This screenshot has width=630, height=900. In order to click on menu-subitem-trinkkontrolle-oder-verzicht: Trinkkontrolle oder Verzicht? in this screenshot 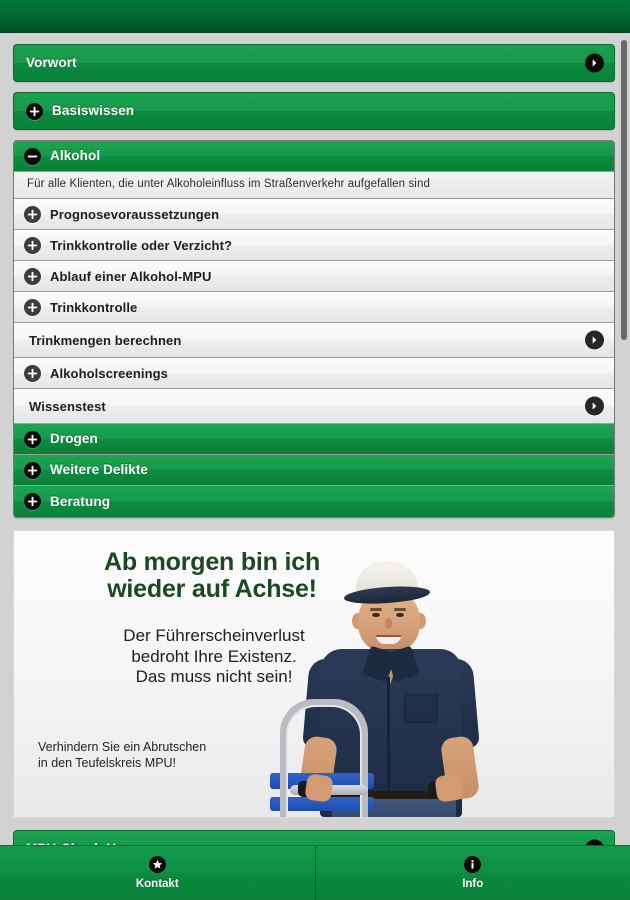, I will do `click(314, 245)`.